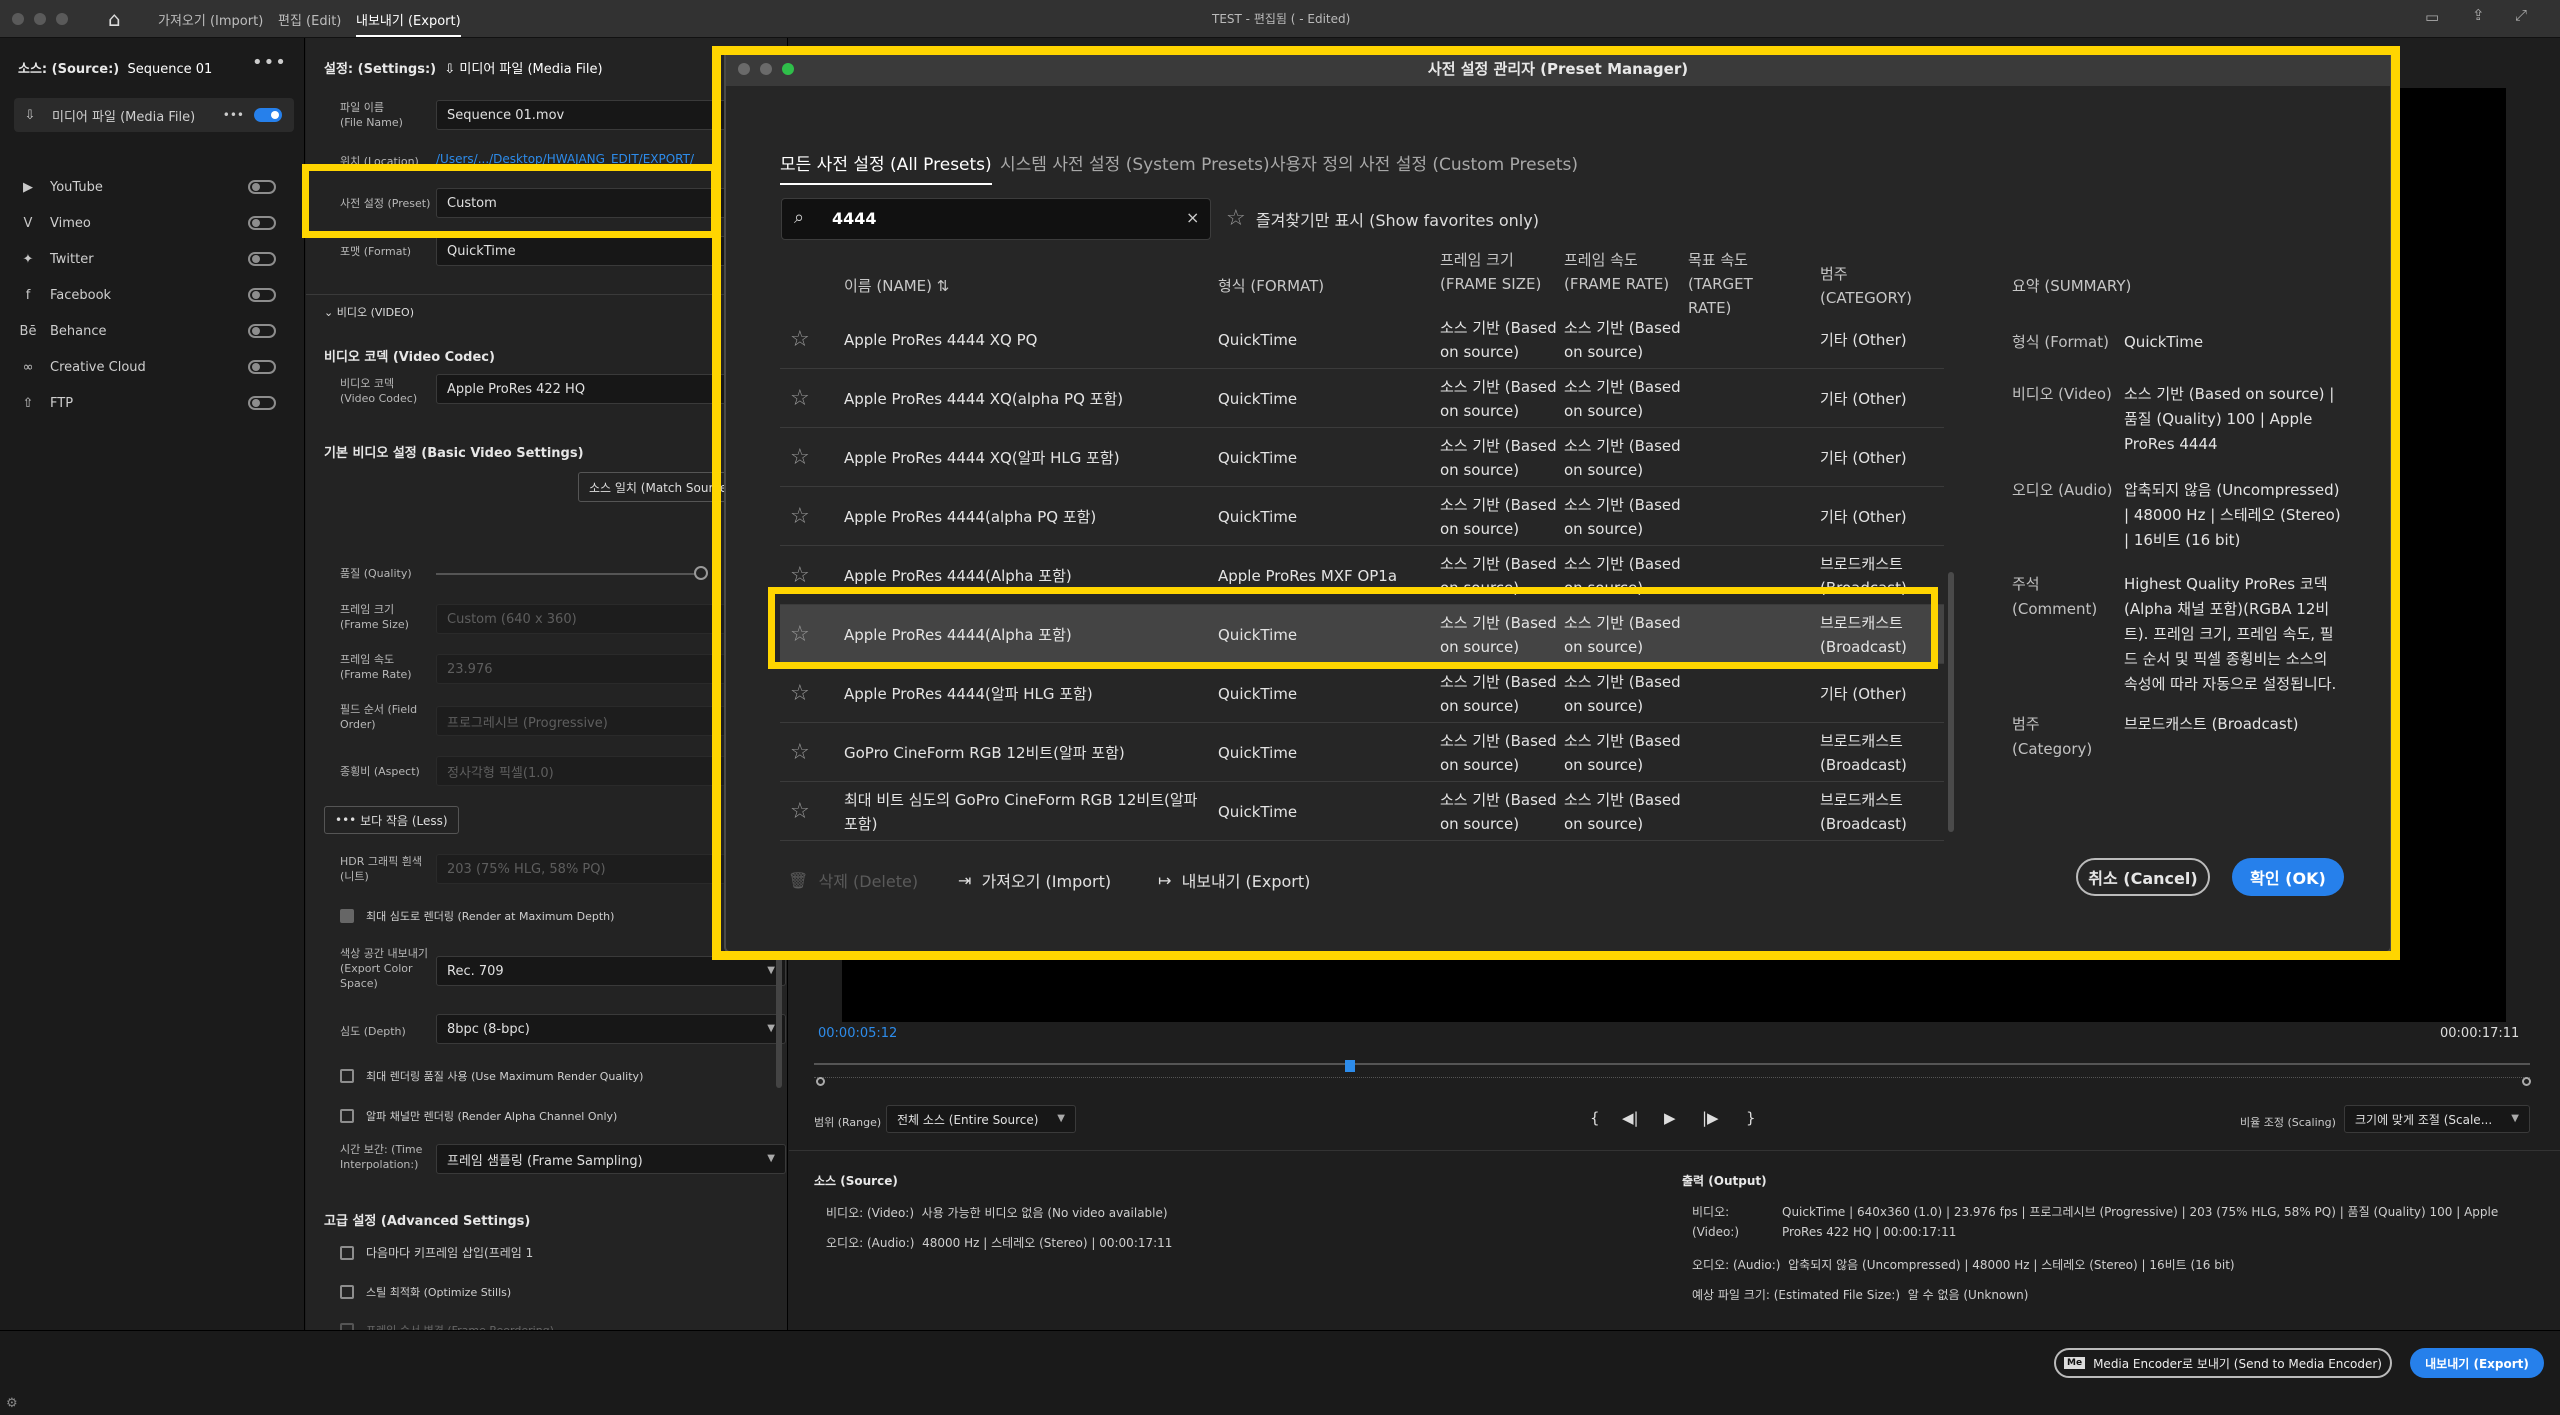  Describe the element at coordinates (262, 187) in the screenshot. I see `youtube-toggle` at that location.